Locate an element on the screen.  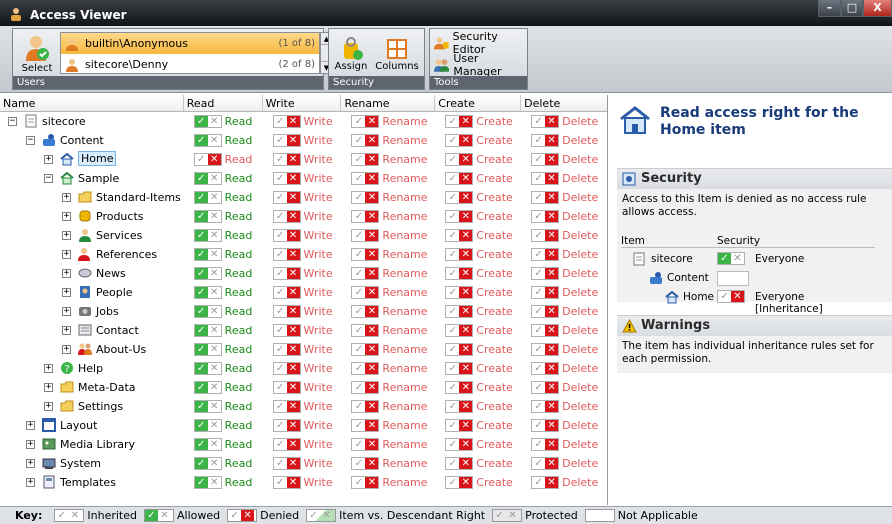
item-name: Products is located at coordinates (120, 216).